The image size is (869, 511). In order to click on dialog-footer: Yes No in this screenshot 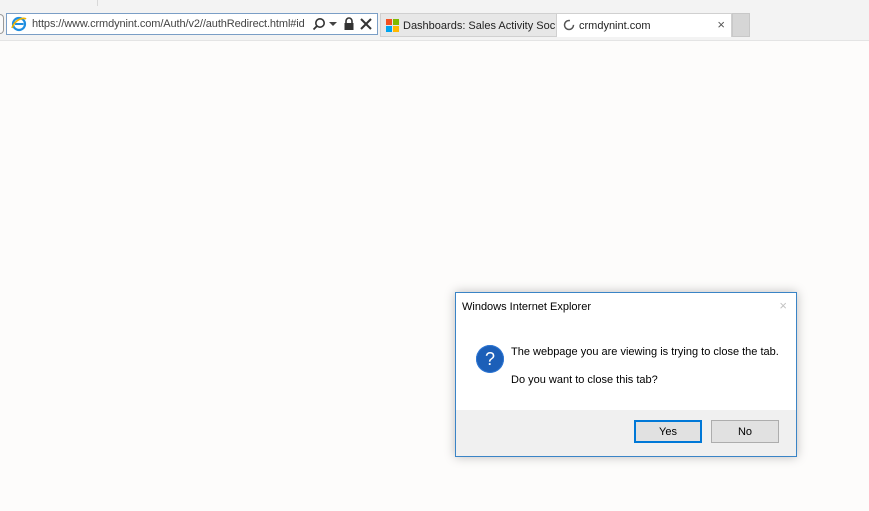, I will do `click(626, 433)`.